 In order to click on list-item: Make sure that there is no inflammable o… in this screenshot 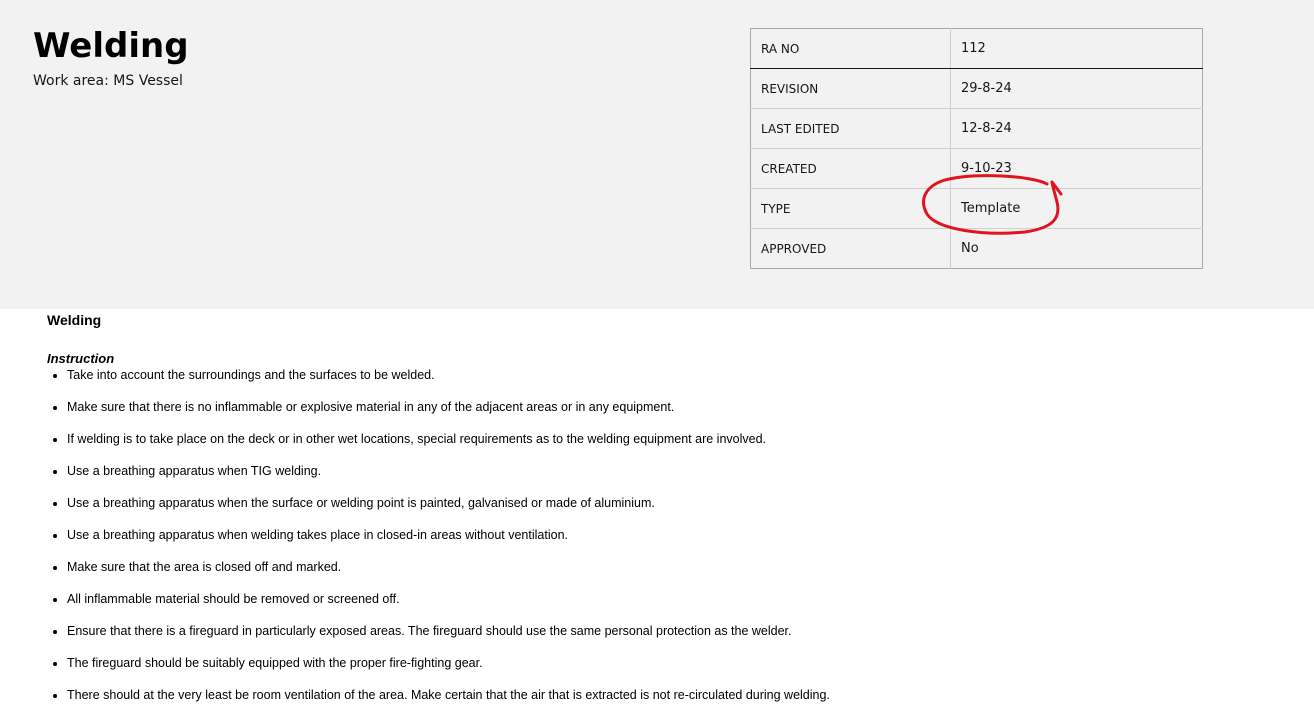, I will do `click(667, 415)`.